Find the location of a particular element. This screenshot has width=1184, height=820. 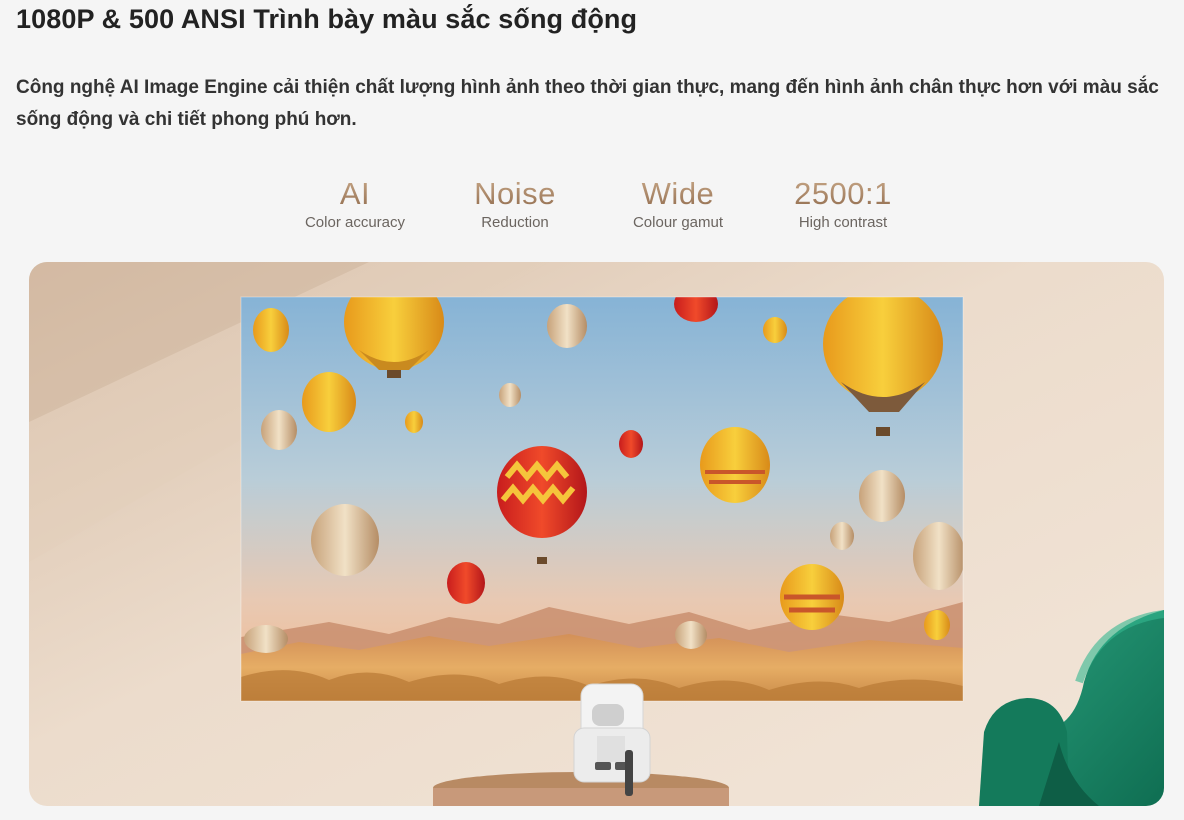

feature-contrast-caption: High contrast is located at coordinates (843, 222).